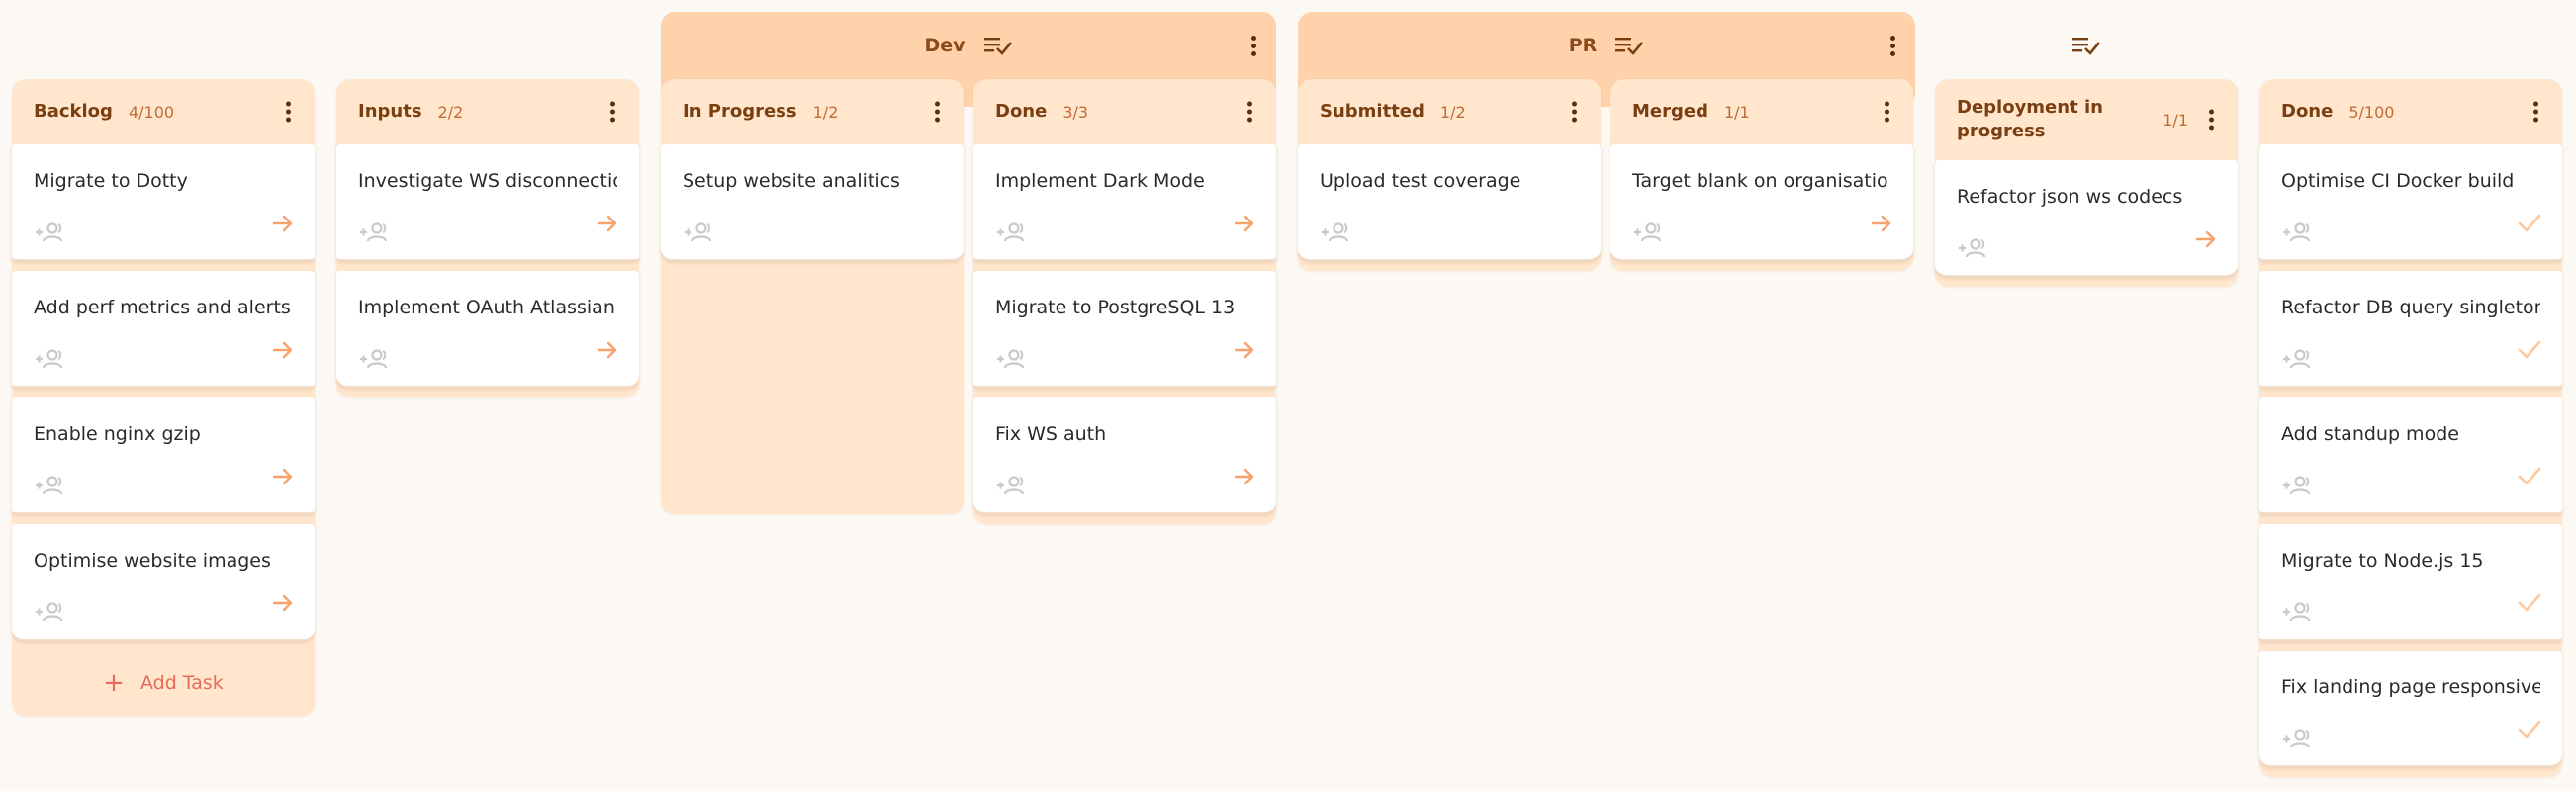 This screenshot has height=791, width=2576. Describe the element at coordinates (2411, 582) in the screenshot. I see `task-card: Migrate to Node.js 15` at that location.